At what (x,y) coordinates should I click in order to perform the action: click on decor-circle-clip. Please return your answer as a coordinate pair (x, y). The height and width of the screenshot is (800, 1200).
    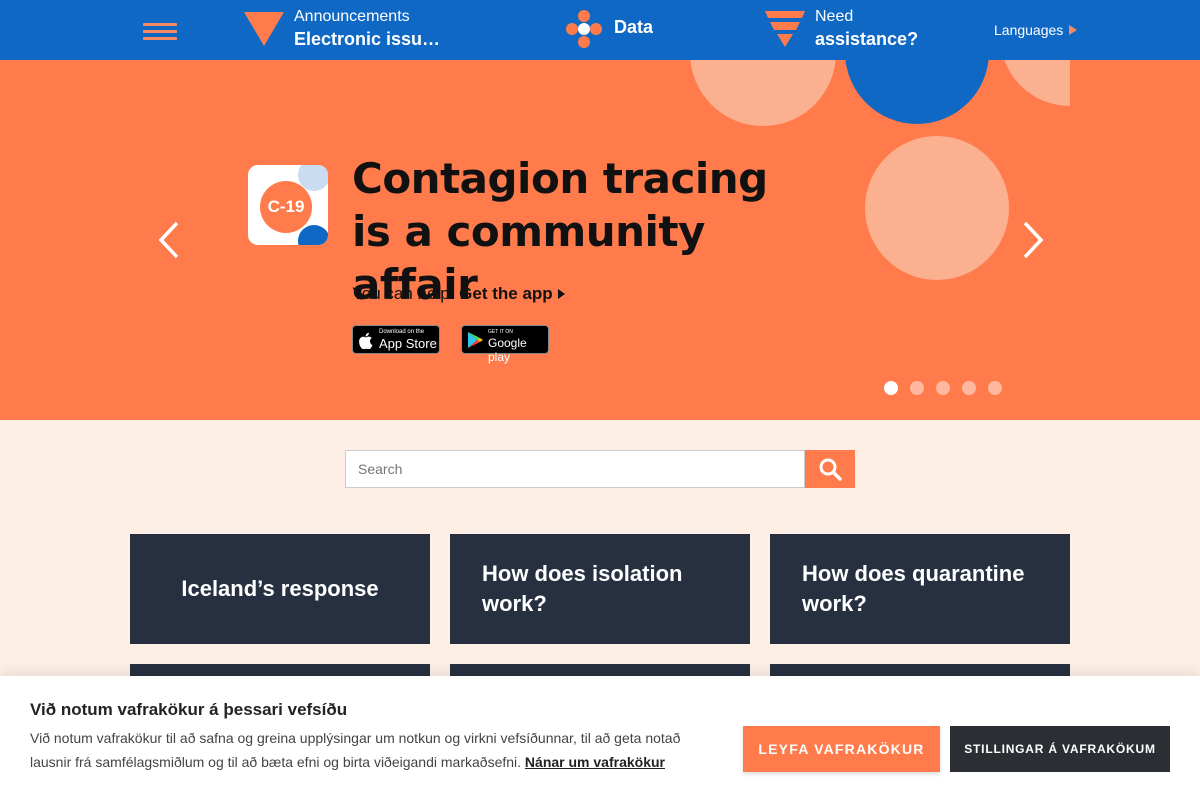
    Looking at the image, I should click on (1035, 83).